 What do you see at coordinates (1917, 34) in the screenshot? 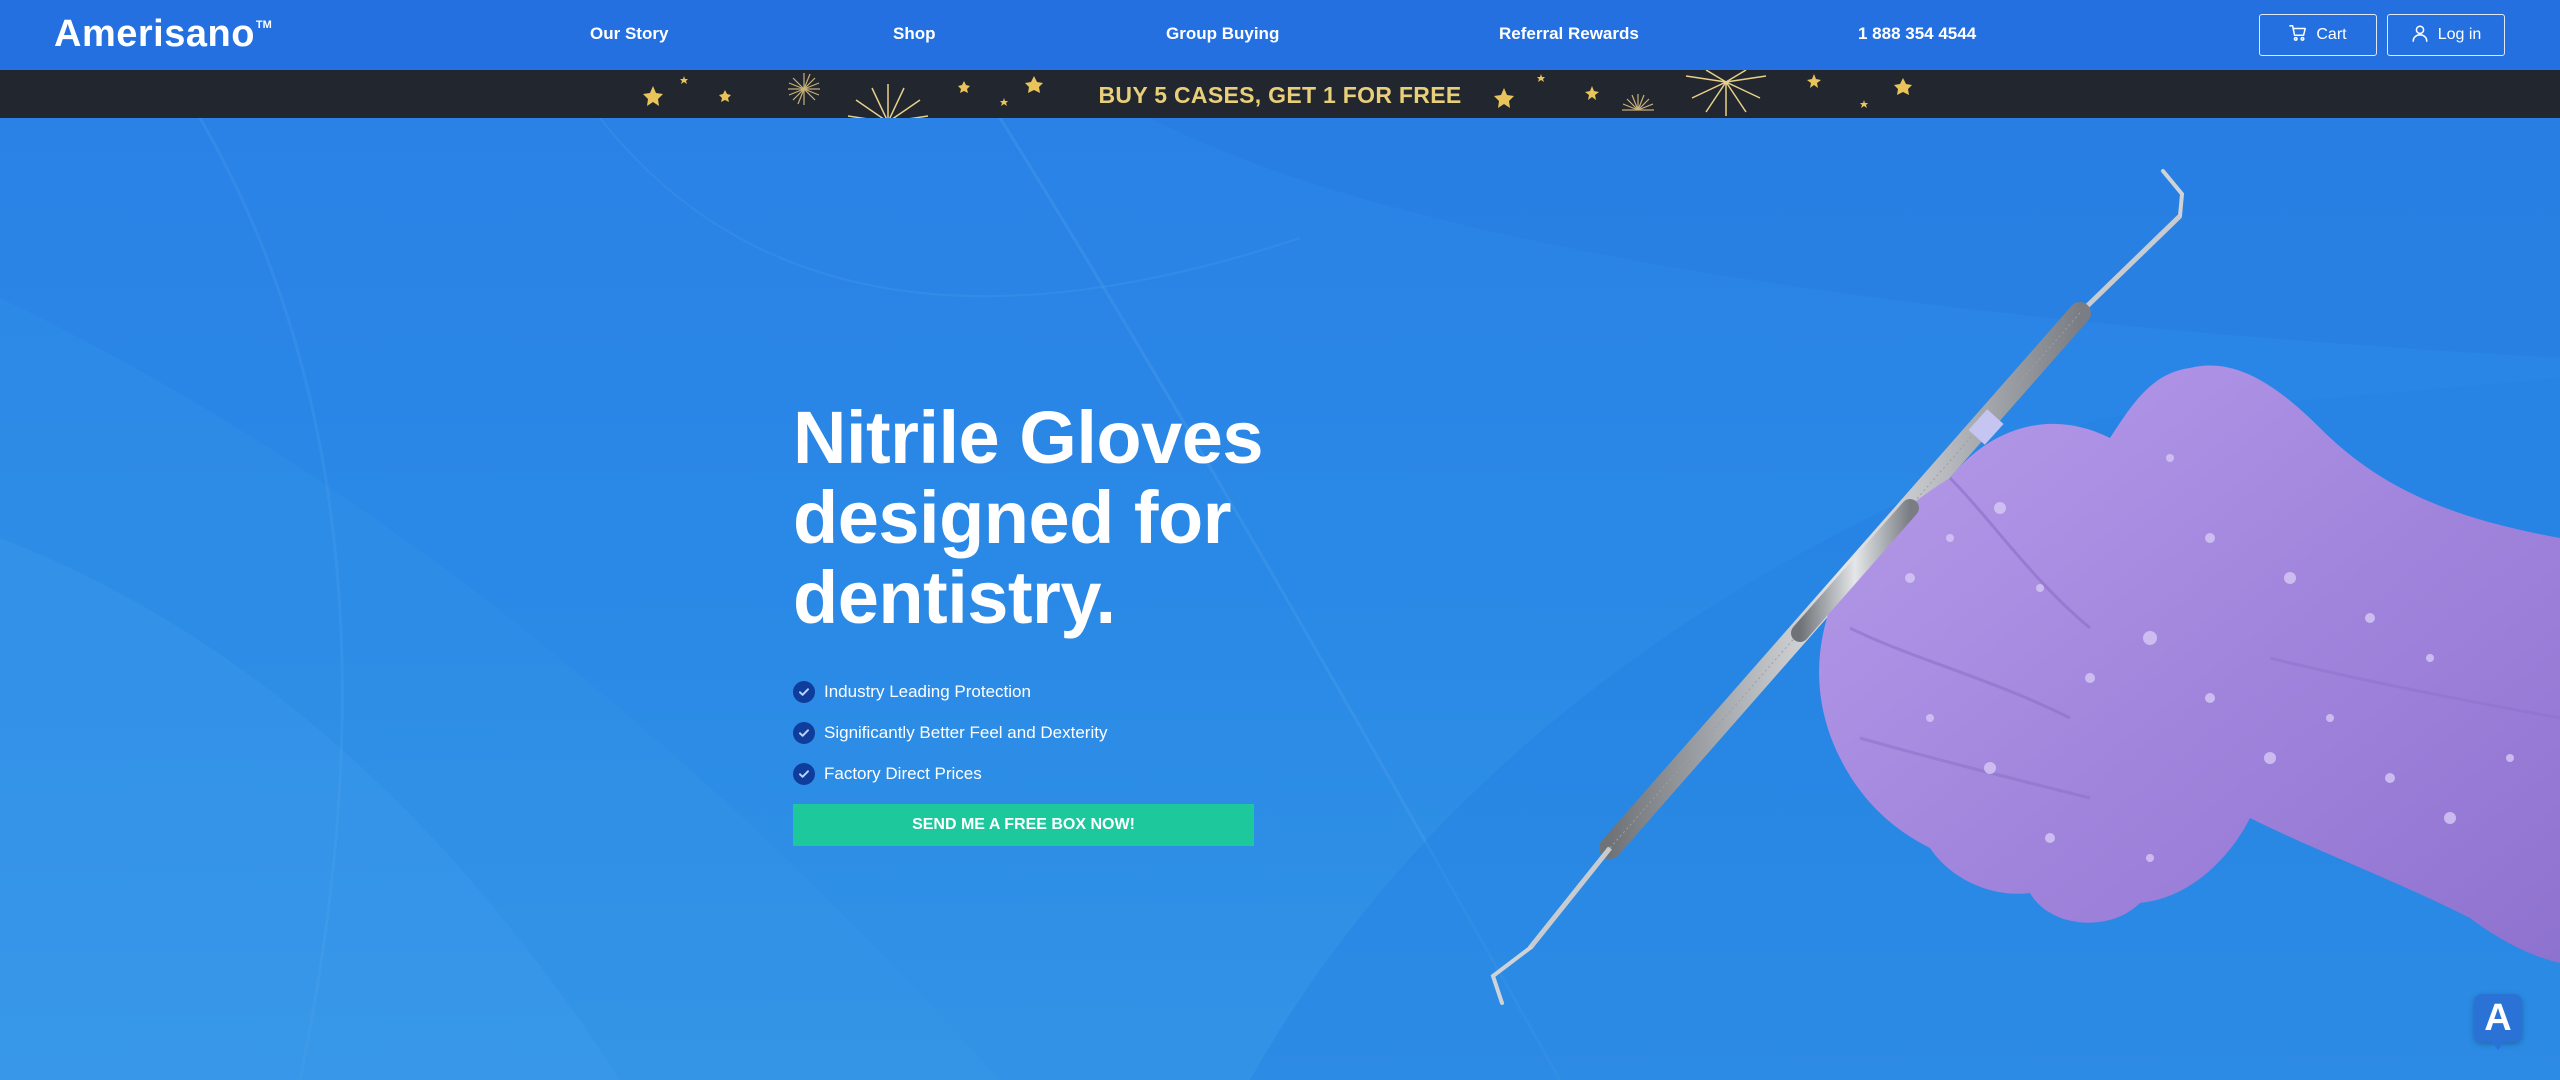
I see `phone-link: 1 888 354 4544` at bounding box center [1917, 34].